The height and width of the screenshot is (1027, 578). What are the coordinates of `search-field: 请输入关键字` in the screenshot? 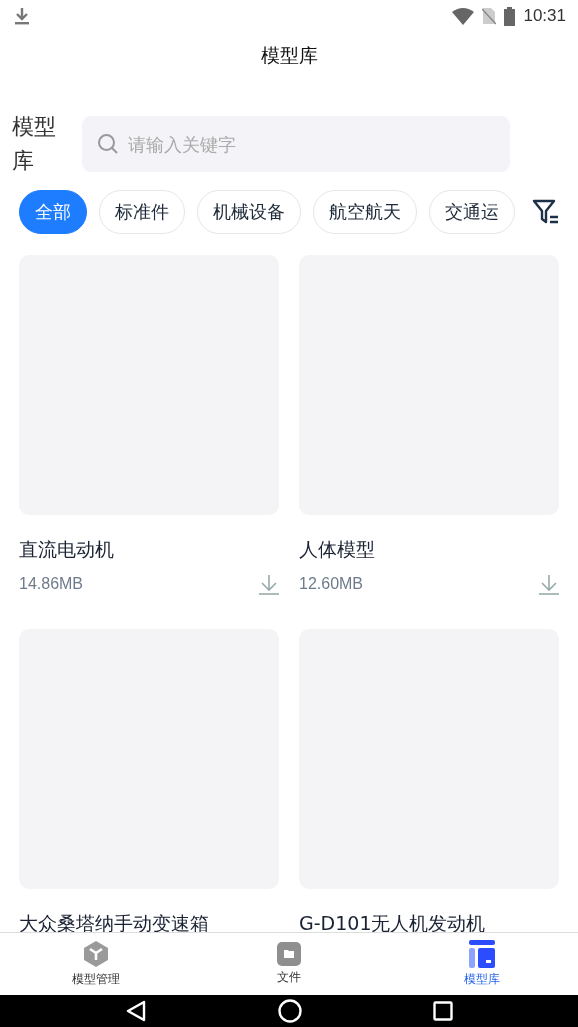 It's located at (296, 144).